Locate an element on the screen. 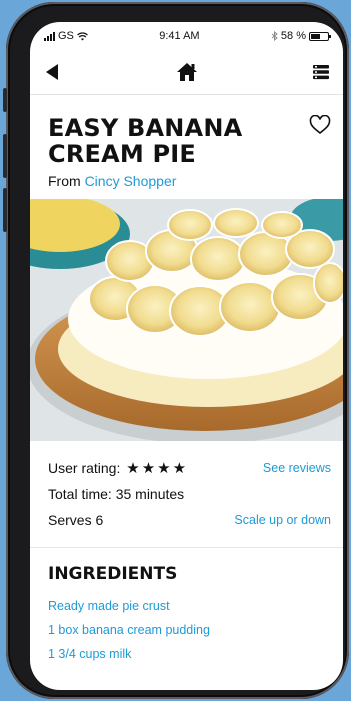 Image resolution: width=351 pixels, height=701 pixels. serves-row: Serves 6 Scale up or down is located at coordinates (189, 520).